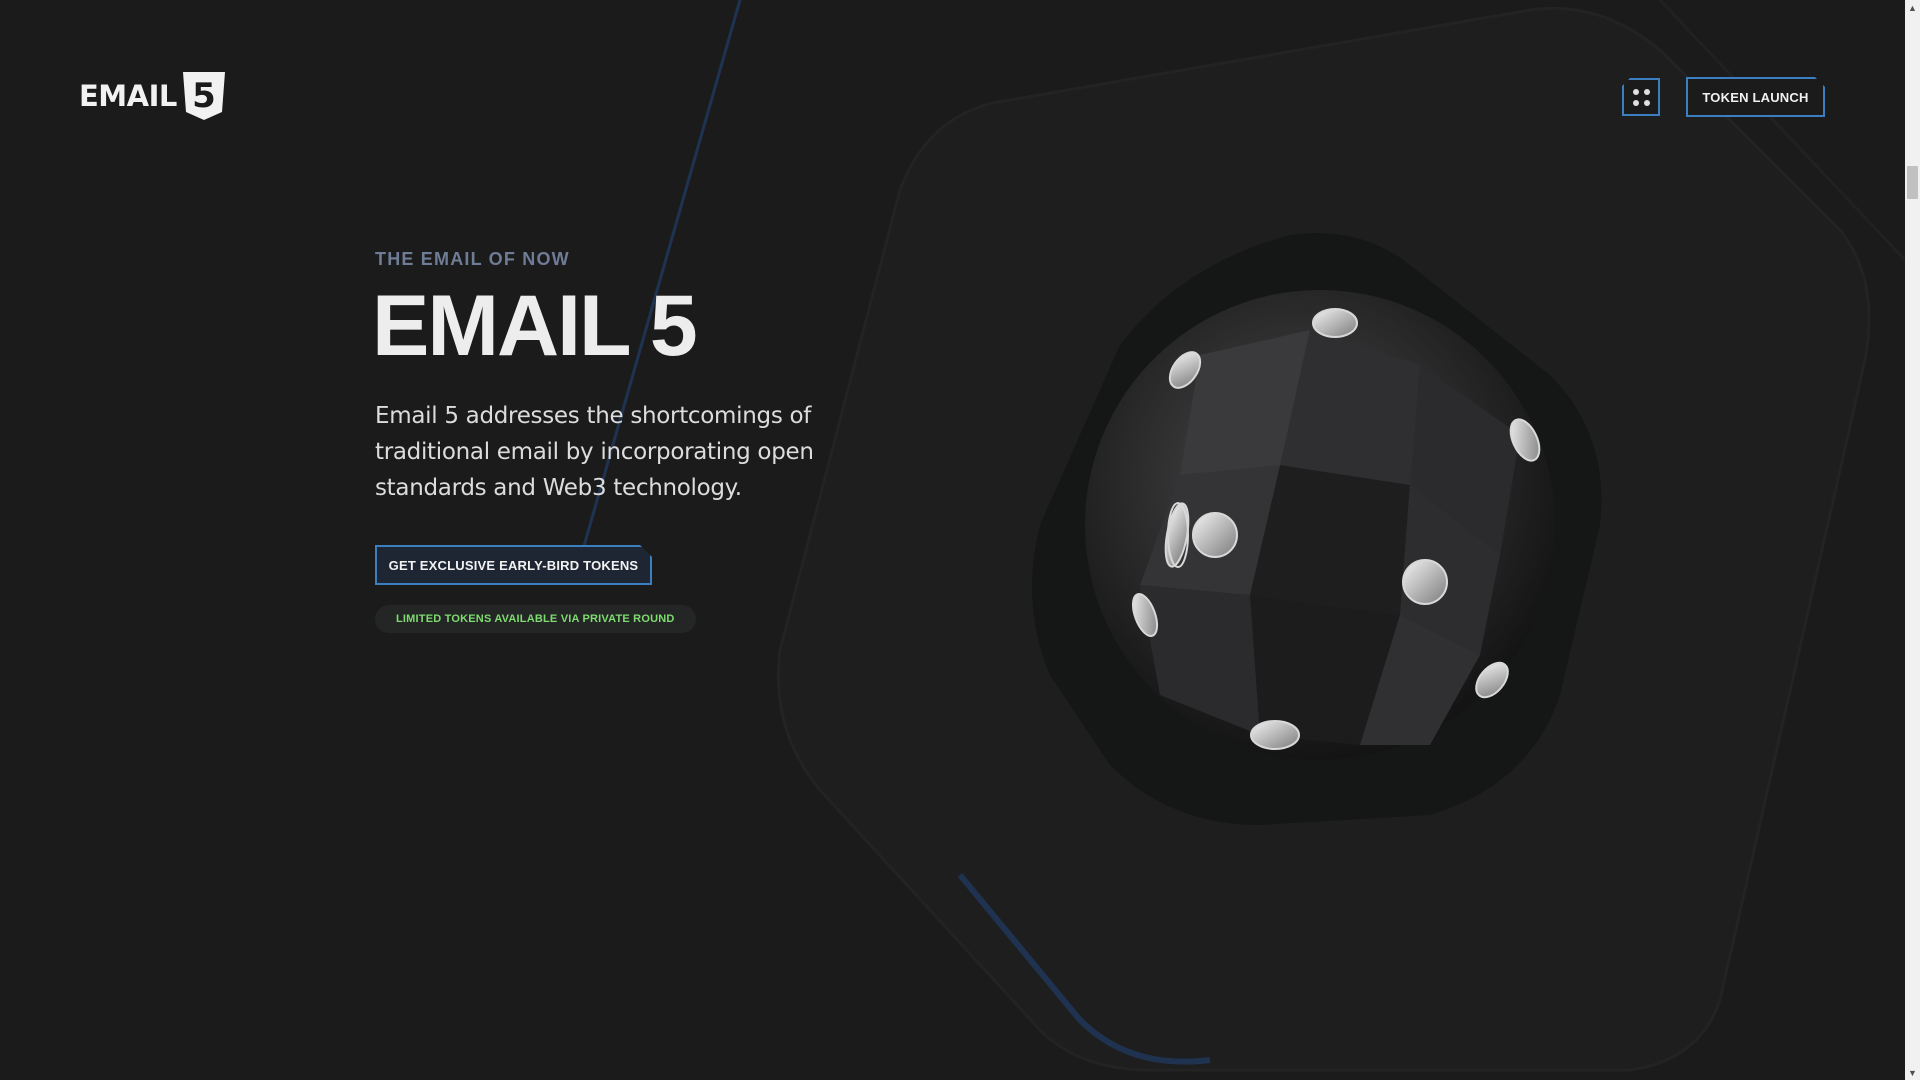  I want to click on vertical-scrollbar: ▲ ▼, so click(1912, 540).